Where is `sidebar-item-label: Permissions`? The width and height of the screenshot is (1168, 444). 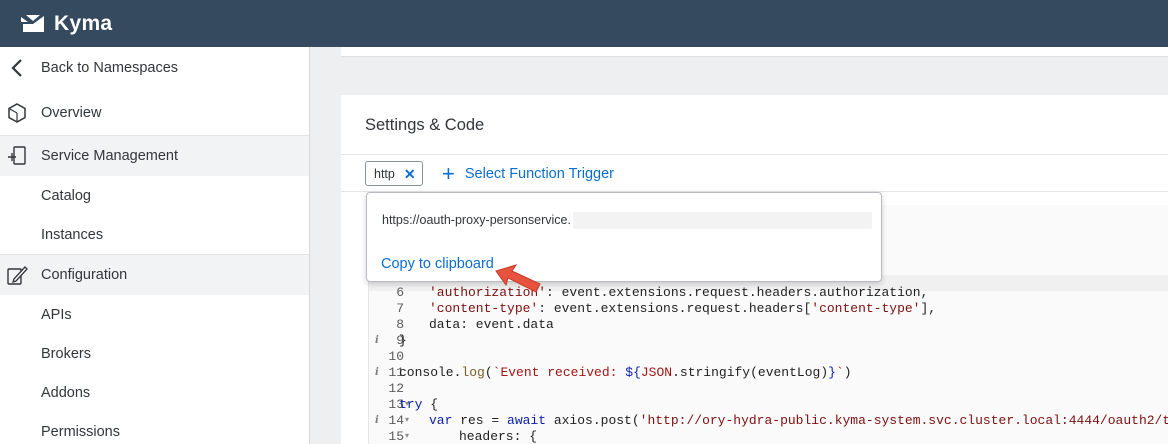
sidebar-item-label: Permissions is located at coordinates (80, 431).